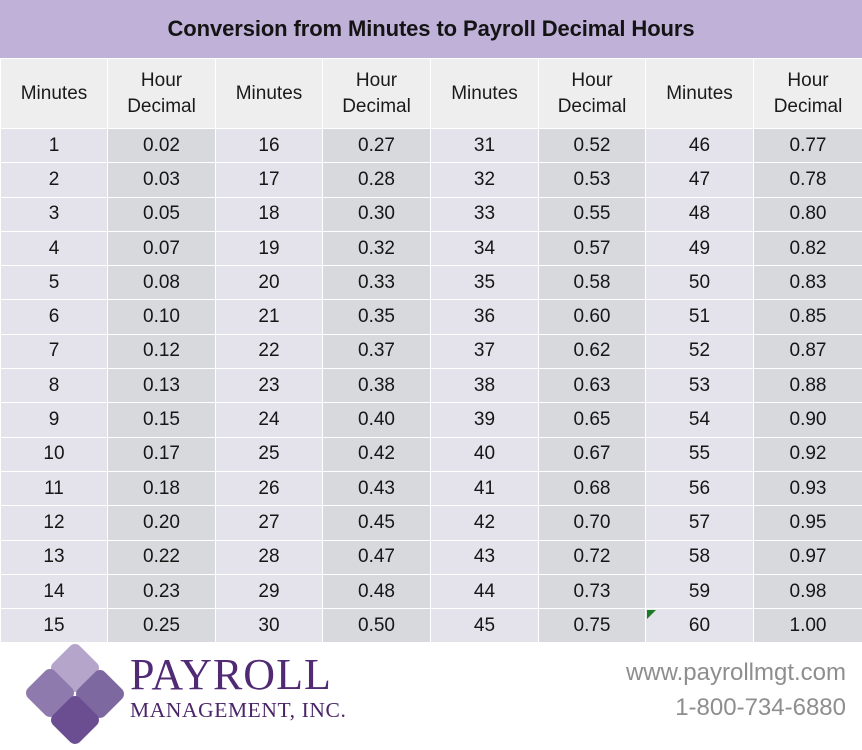 This screenshot has width=862, height=750. Describe the element at coordinates (592, 523) in the screenshot. I see `hour-decimal-cell: 0.70` at that location.